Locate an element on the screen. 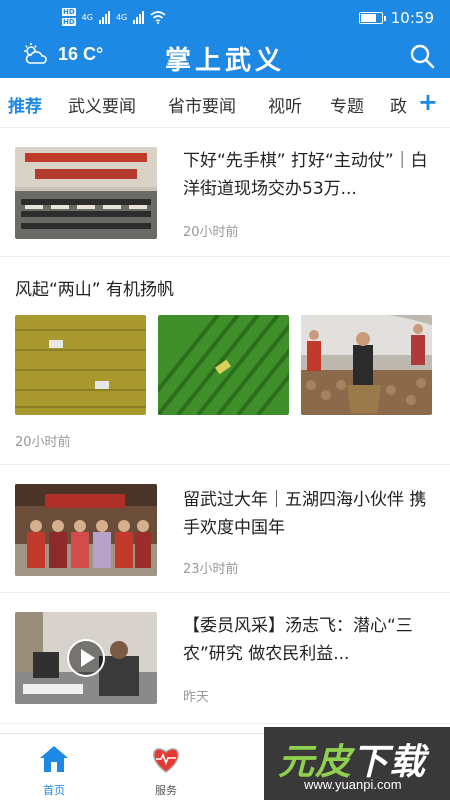 The image size is (450, 800). status-icons: HD HD 4G 4G is located at coordinates (114, 17).